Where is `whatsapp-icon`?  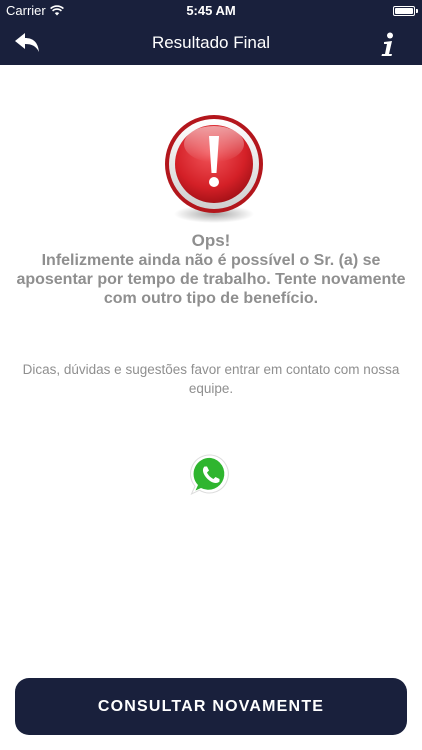 whatsapp-icon is located at coordinates (209, 475).